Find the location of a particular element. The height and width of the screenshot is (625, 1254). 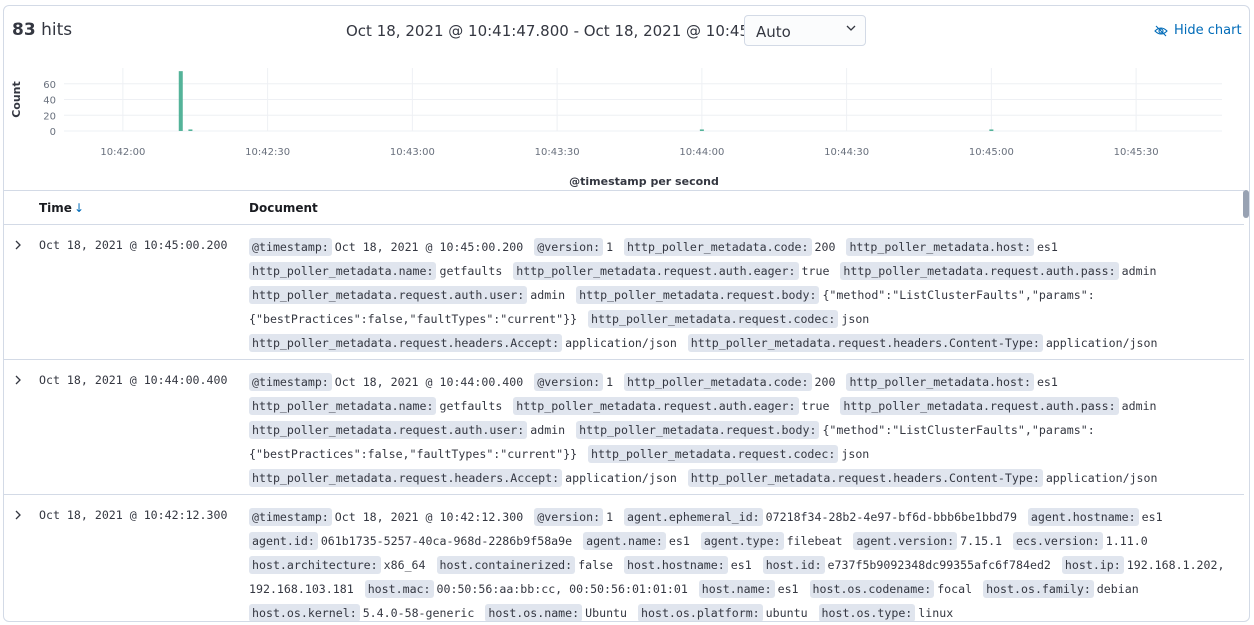

interval-select: Auto is located at coordinates (805, 30).